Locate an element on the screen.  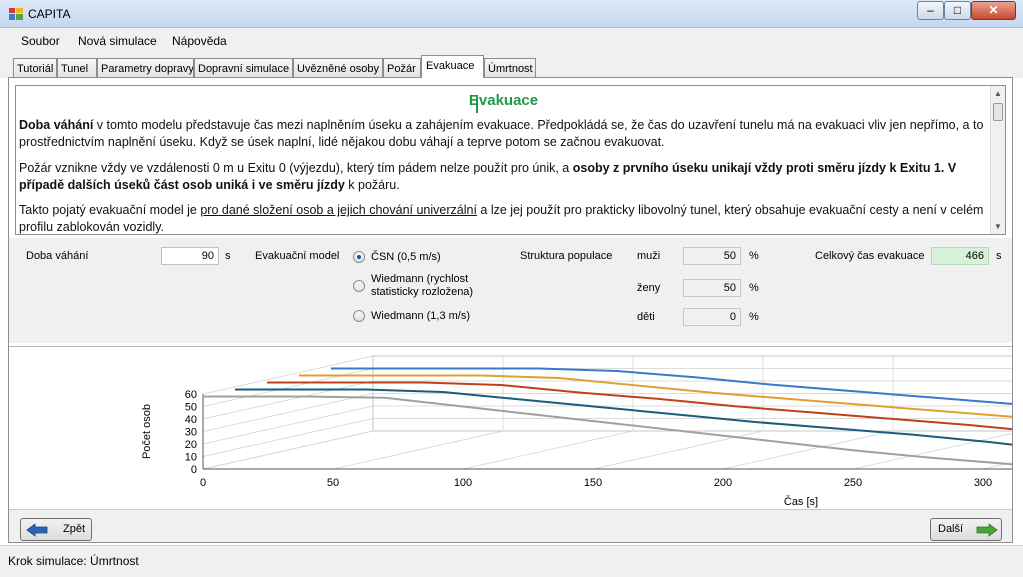
maximize-button: □ is located at coordinates (957, 10).